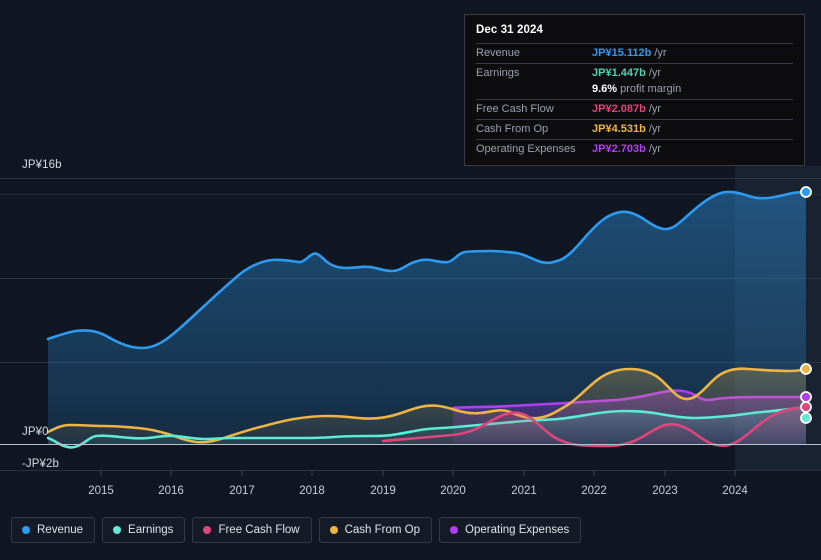 This screenshot has width=821, height=560. I want to click on y-axis-label-negative: -JP¥2b, so click(41, 464).